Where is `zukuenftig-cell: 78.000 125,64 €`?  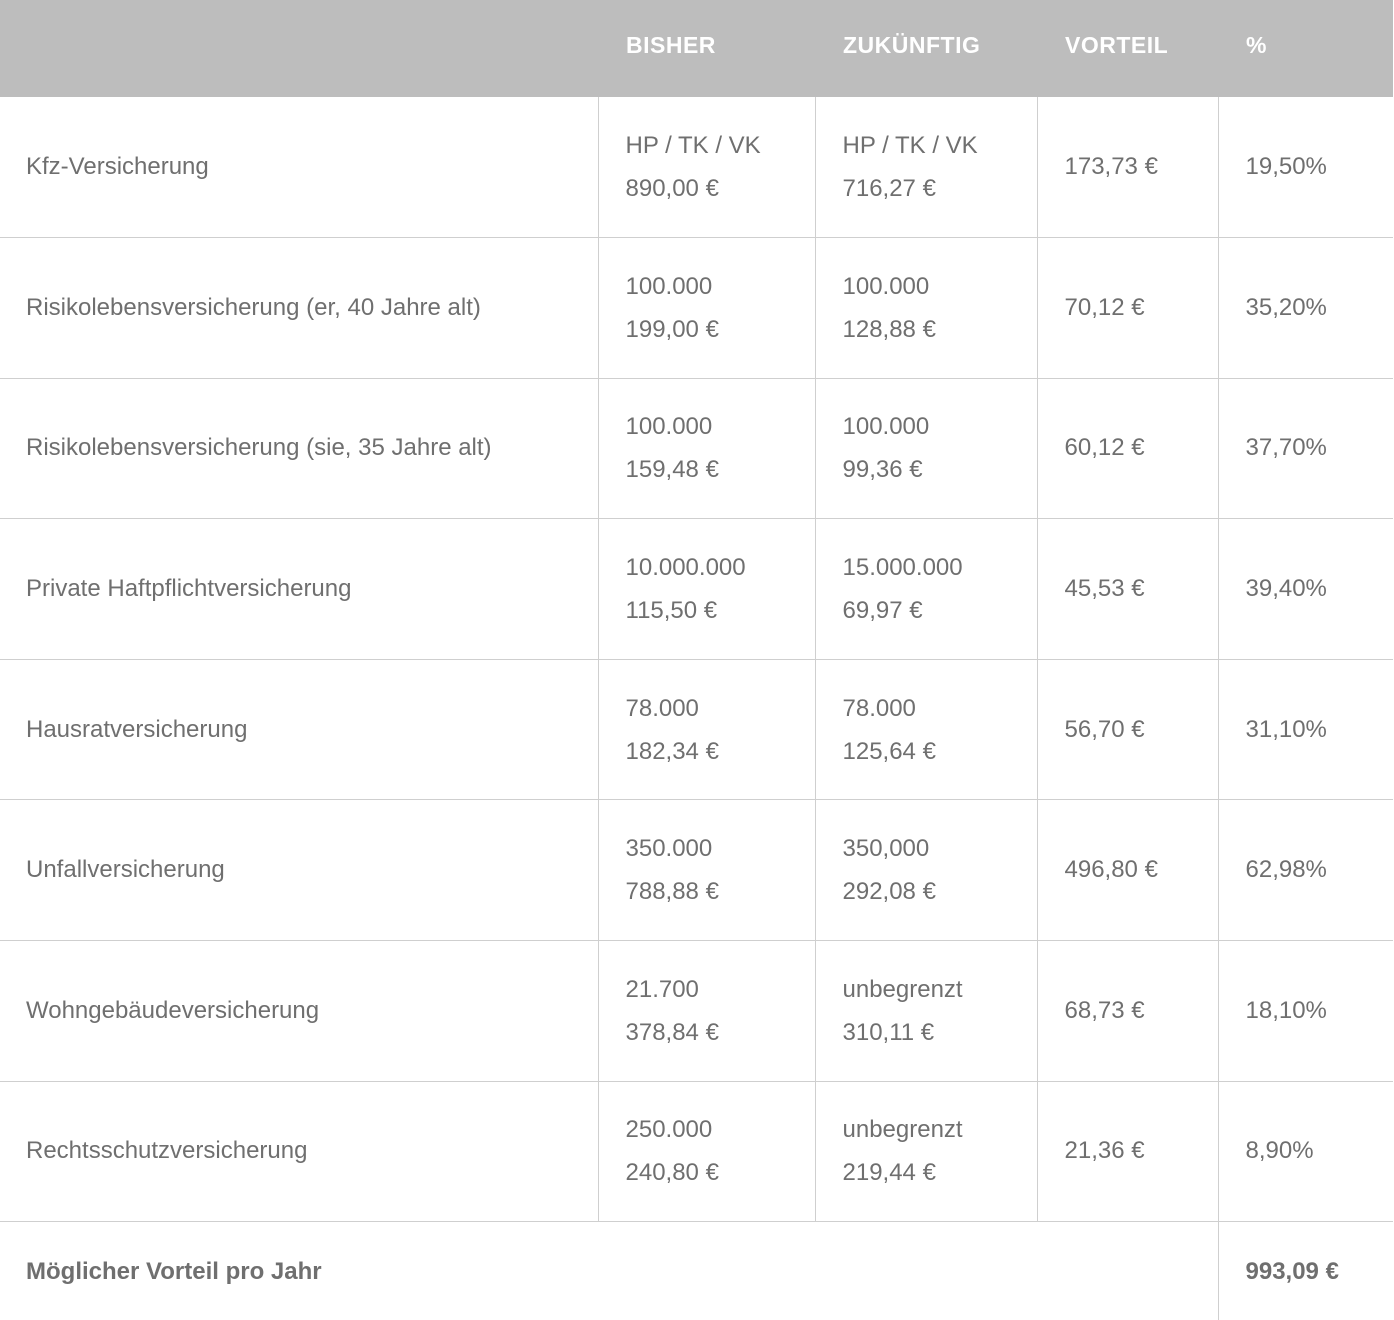
zukuenftig-cell: 78.000 125,64 € is located at coordinates (925, 730).